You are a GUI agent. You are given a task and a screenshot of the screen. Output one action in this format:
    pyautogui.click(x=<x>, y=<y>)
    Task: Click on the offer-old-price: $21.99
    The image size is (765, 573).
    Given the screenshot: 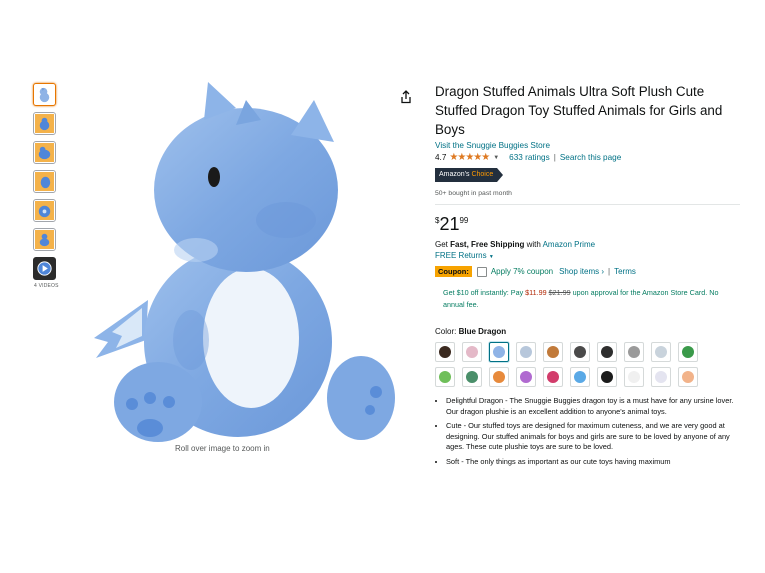 What is the action you would take?
    pyautogui.click(x=559, y=292)
    